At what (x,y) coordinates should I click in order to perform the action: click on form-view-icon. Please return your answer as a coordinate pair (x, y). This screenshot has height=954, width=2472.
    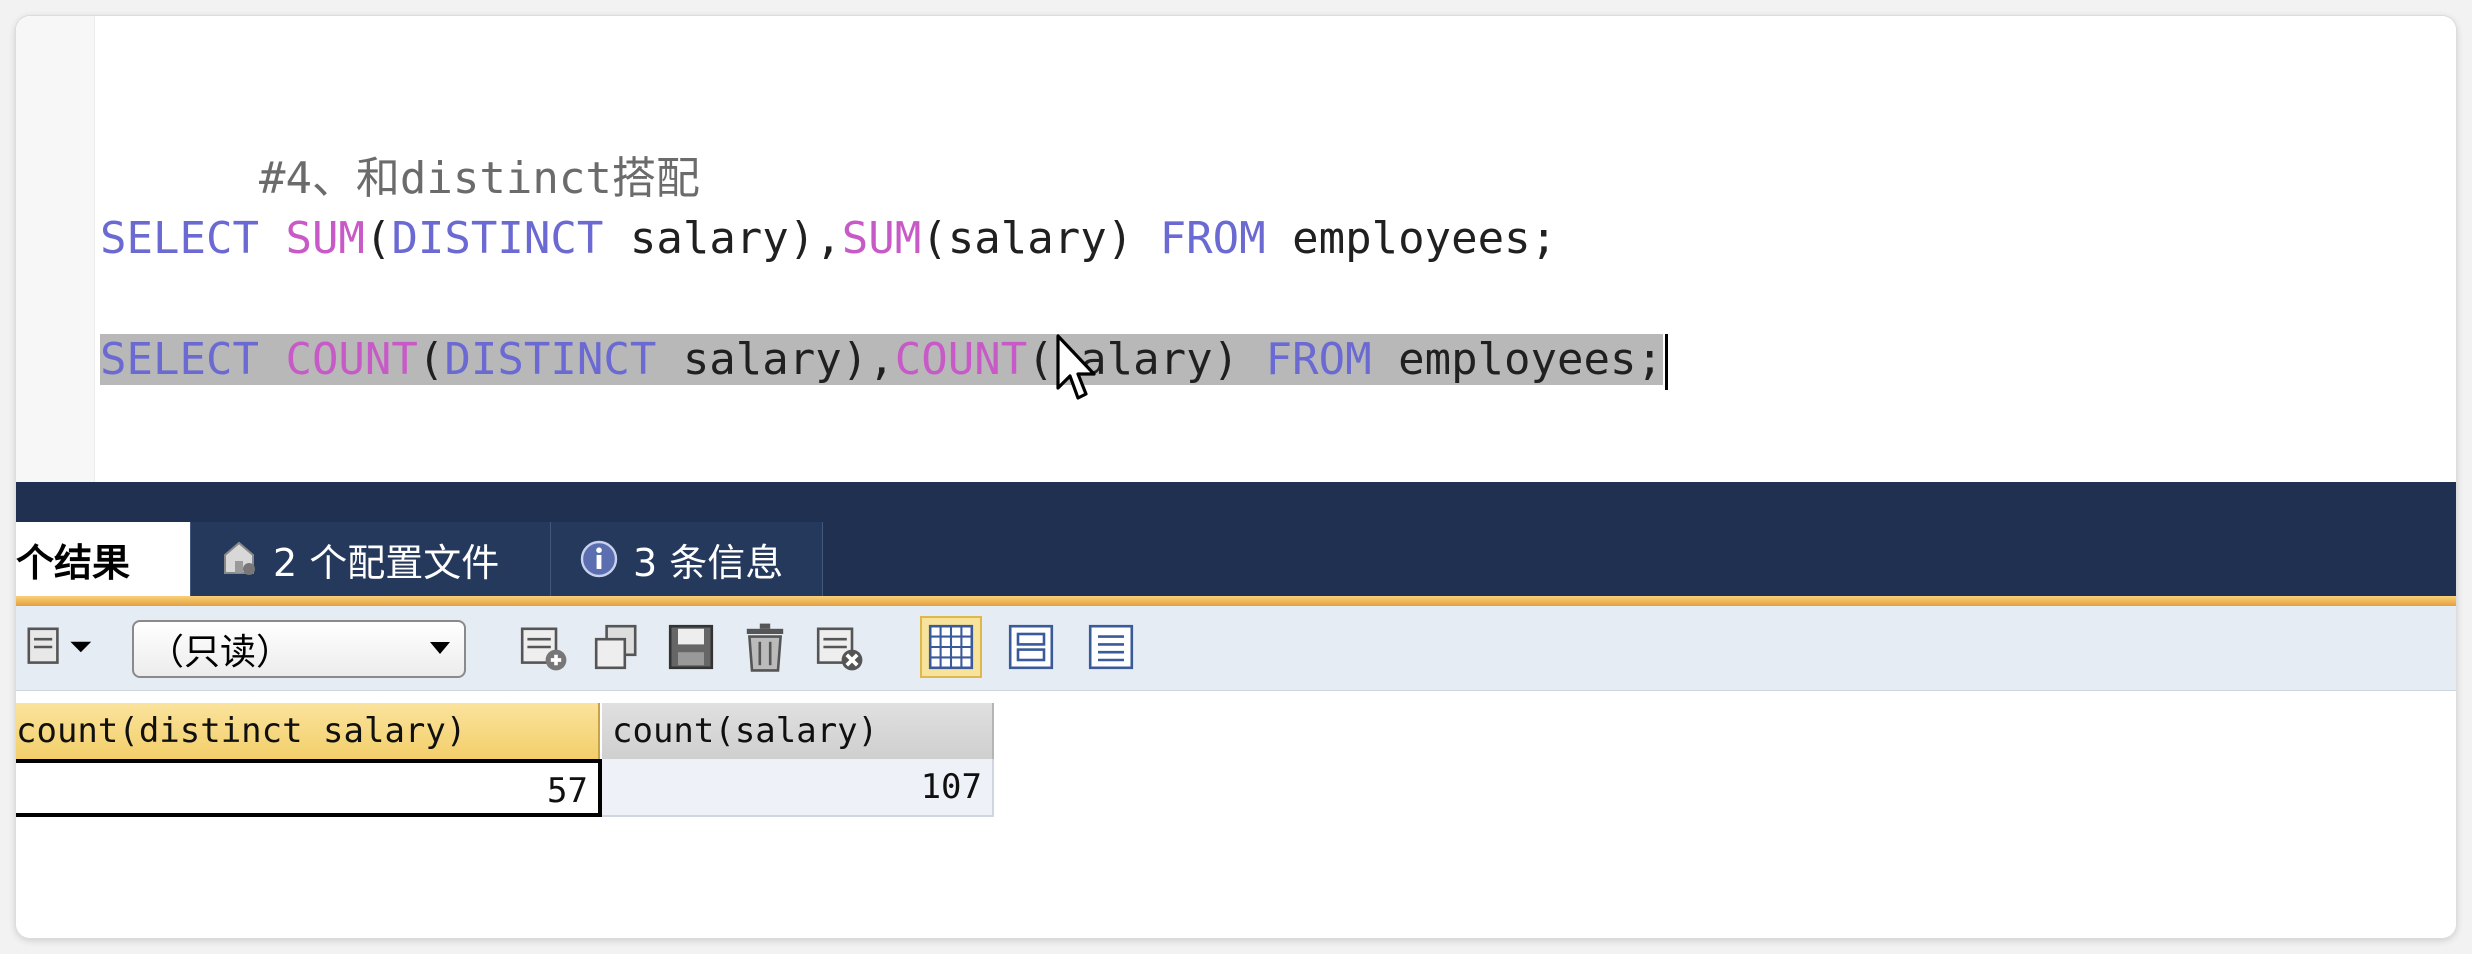
    Looking at the image, I should click on (1031, 647).